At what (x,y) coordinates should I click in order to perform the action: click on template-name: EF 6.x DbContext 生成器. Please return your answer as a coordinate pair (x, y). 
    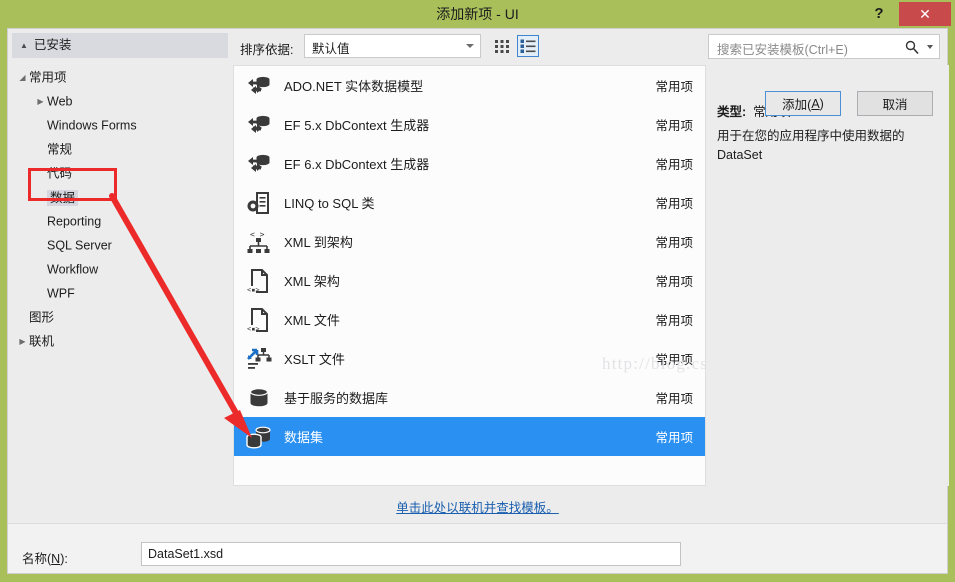
    Looking at the image, I should click on (357, 164).